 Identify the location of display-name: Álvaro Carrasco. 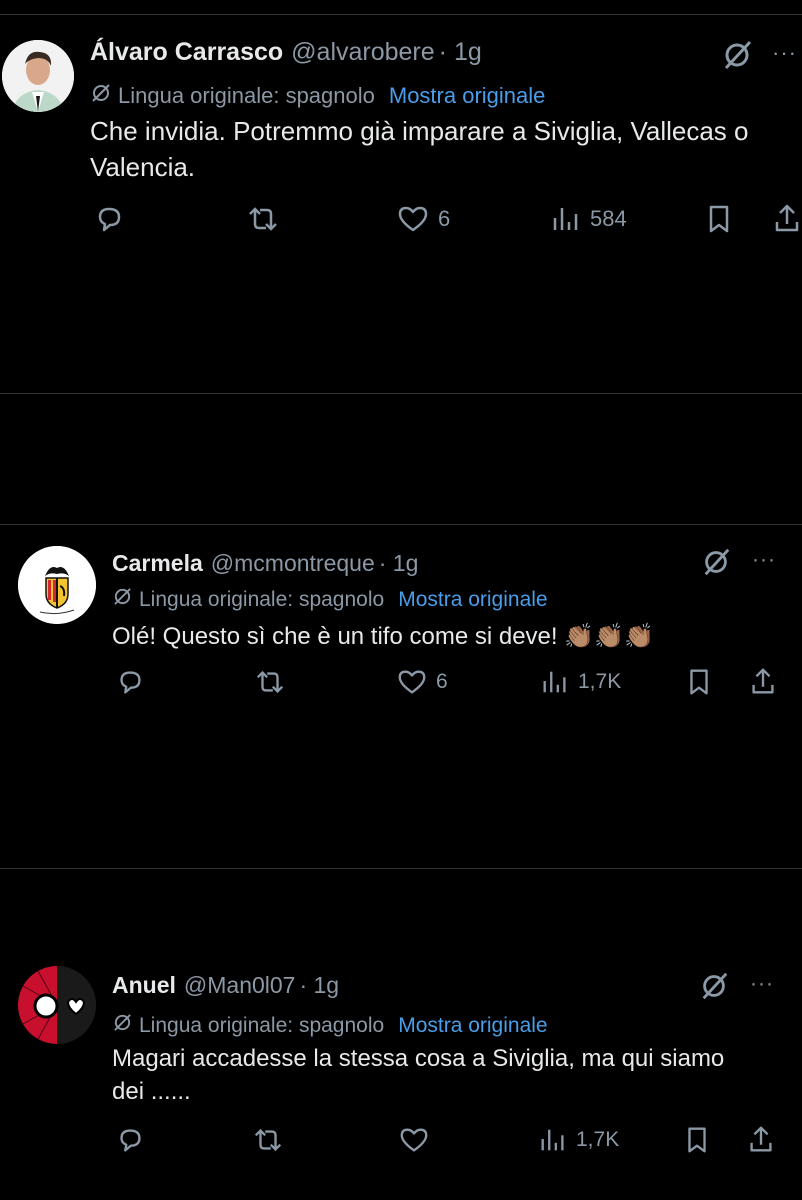
(186, 52).